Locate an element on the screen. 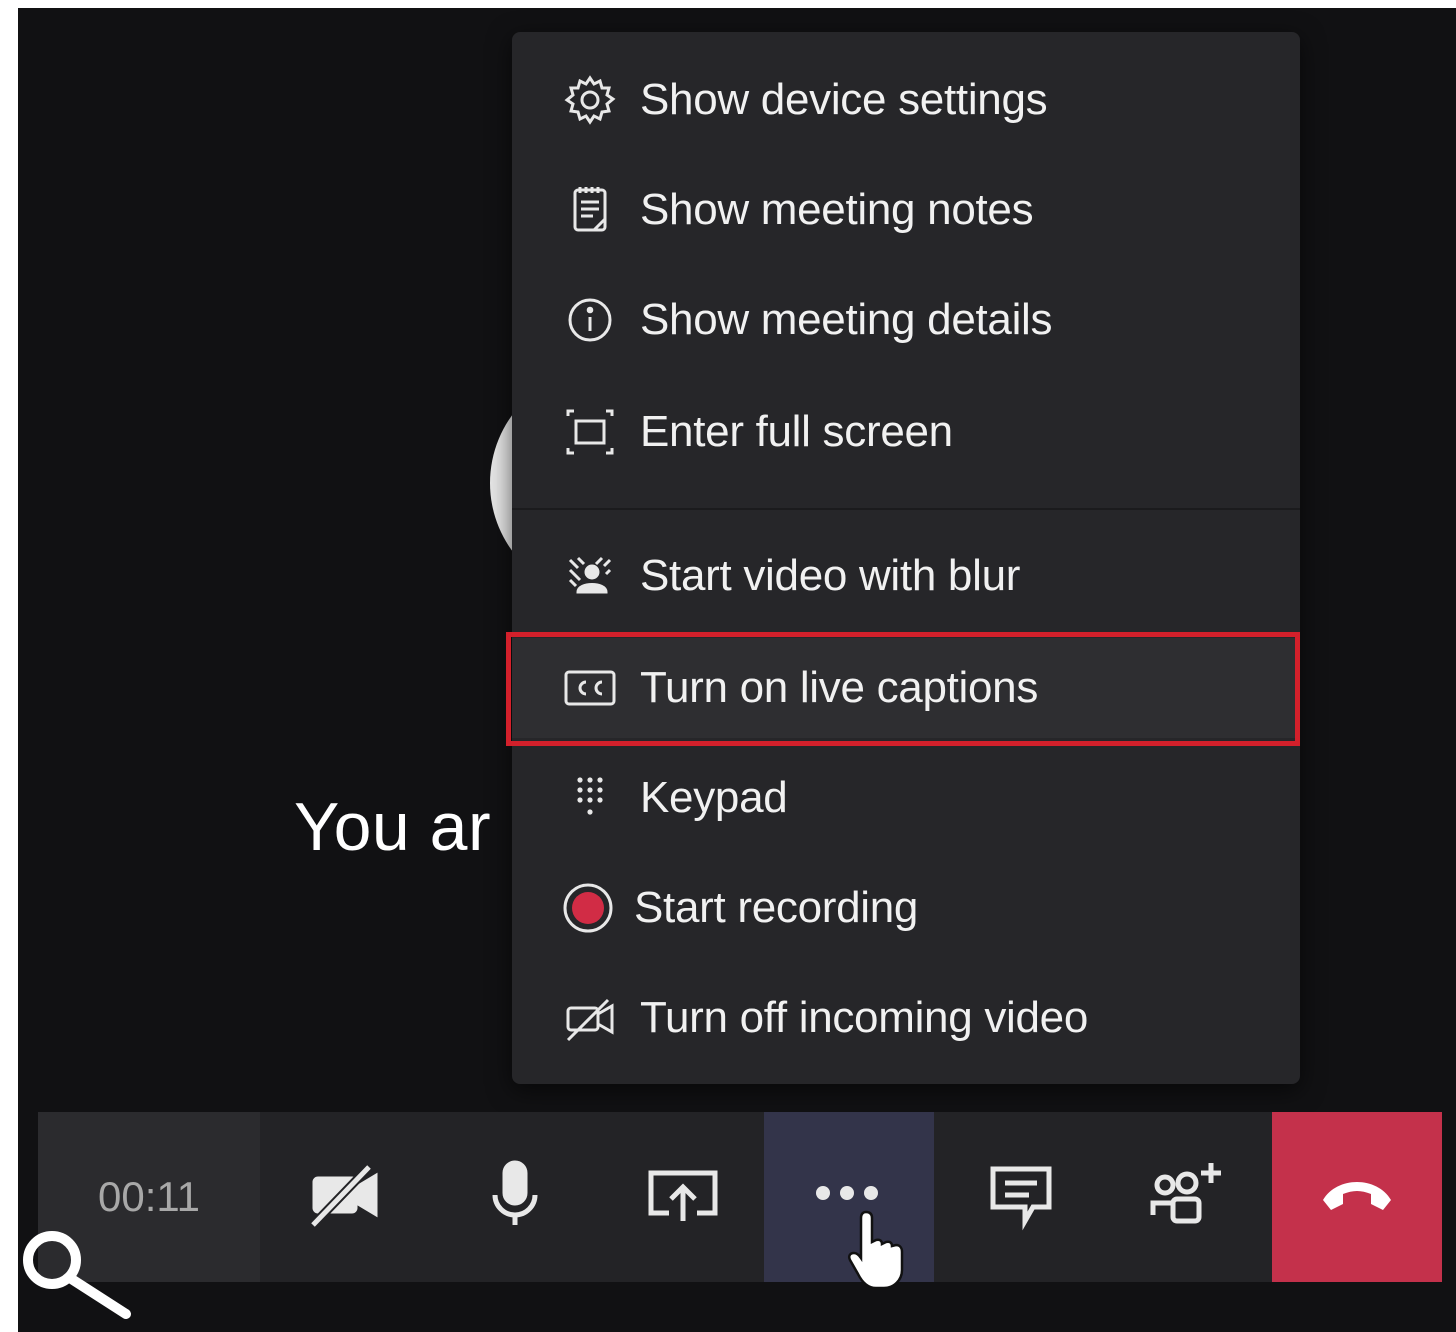 This screenshot has height=1332, width=1456. participants-icon is located at coordinates (1185, 1197).